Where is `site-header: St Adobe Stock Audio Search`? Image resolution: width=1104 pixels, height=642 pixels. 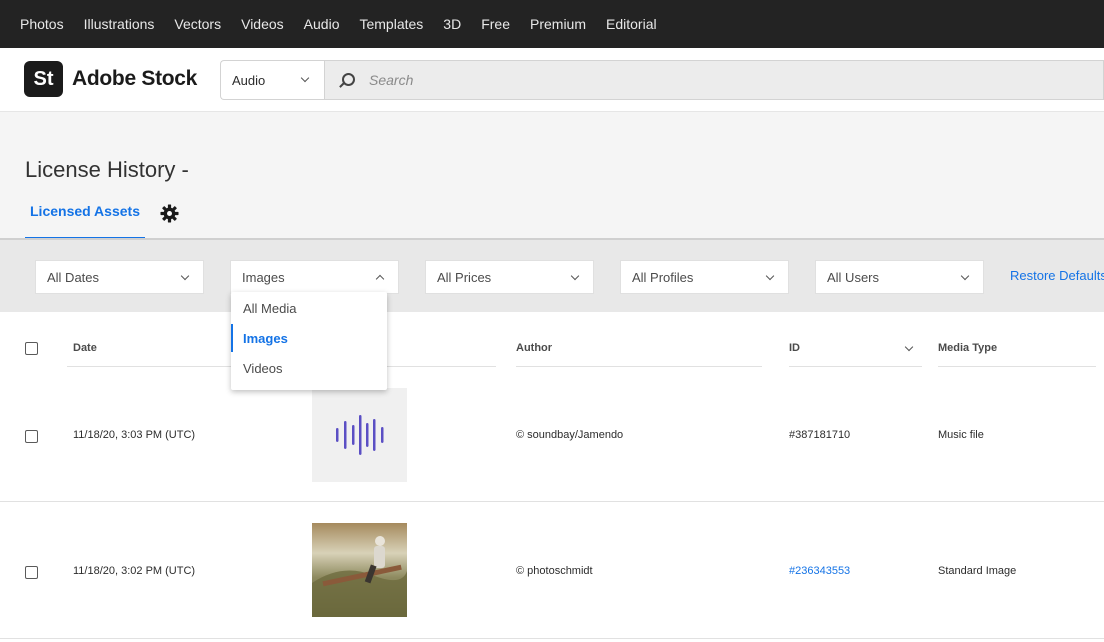
site-header: St Adobe Stock Audio Search is located at coordinates (552, 80).